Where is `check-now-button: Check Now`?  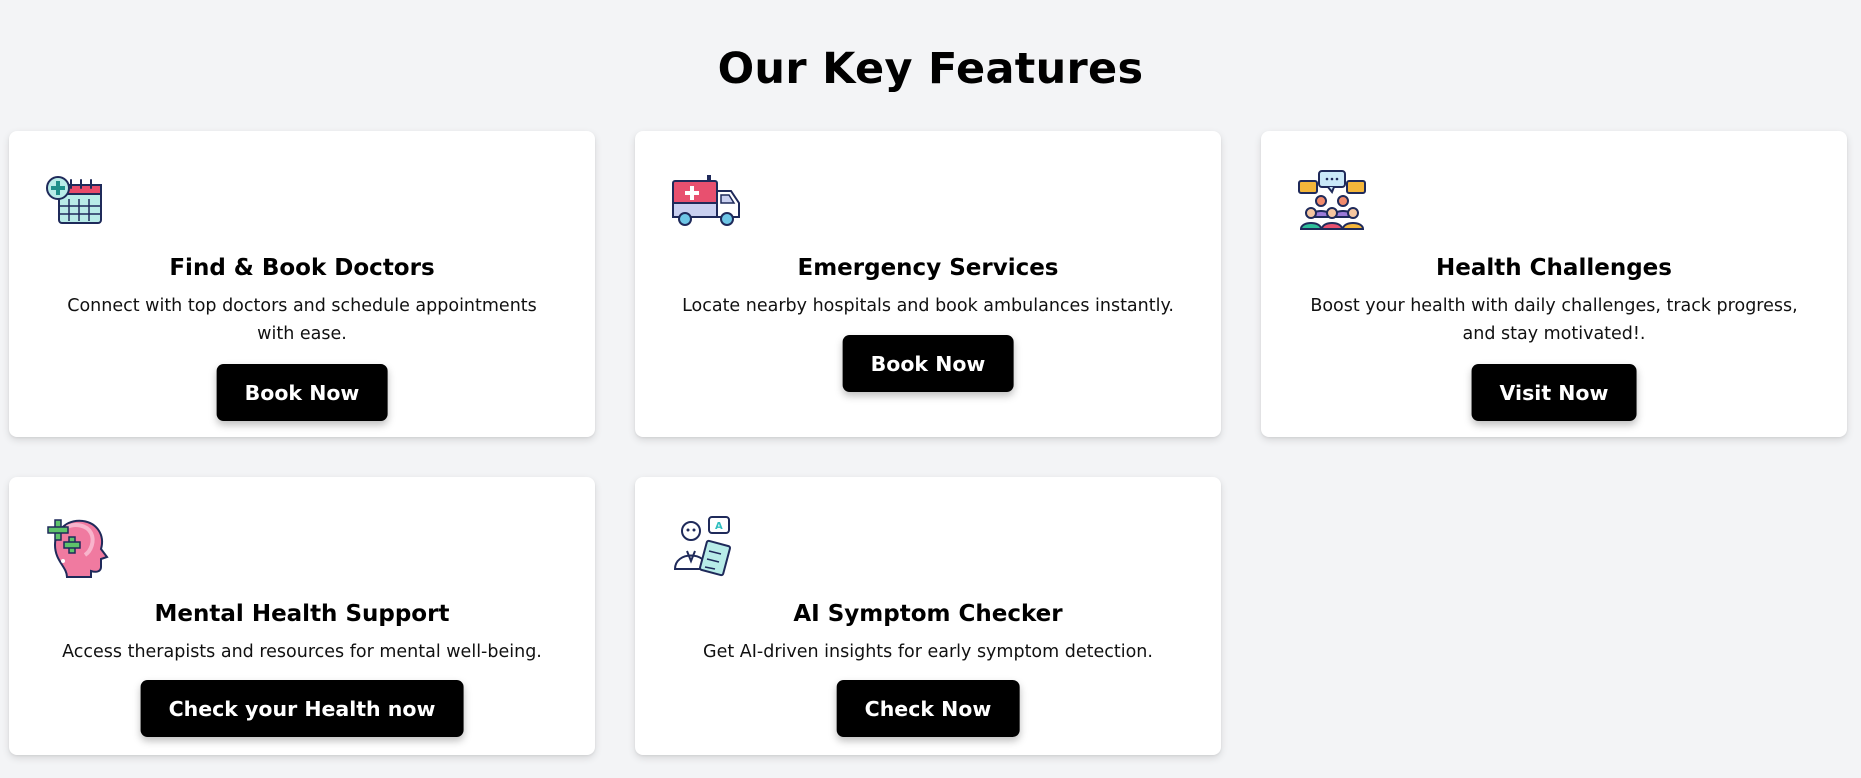
check-now-button: Check Now is located at coordinates (928, 708).